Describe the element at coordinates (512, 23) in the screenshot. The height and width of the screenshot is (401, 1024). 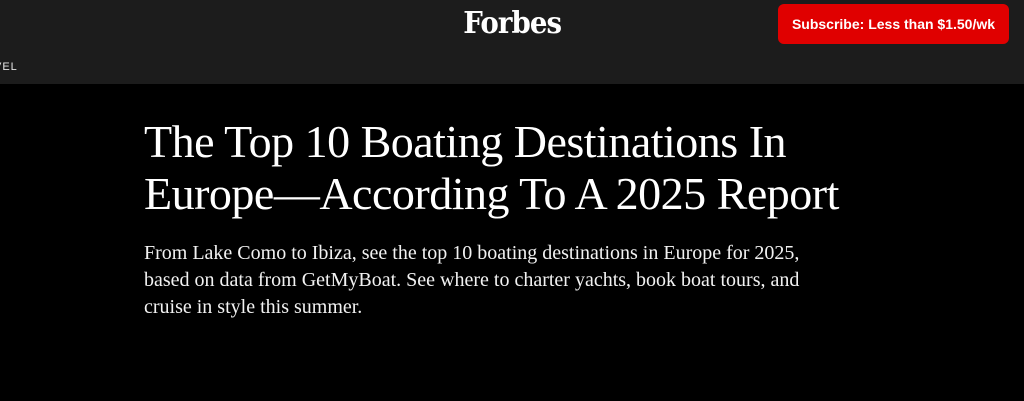
I see `logo-text: Forbes` at that location.